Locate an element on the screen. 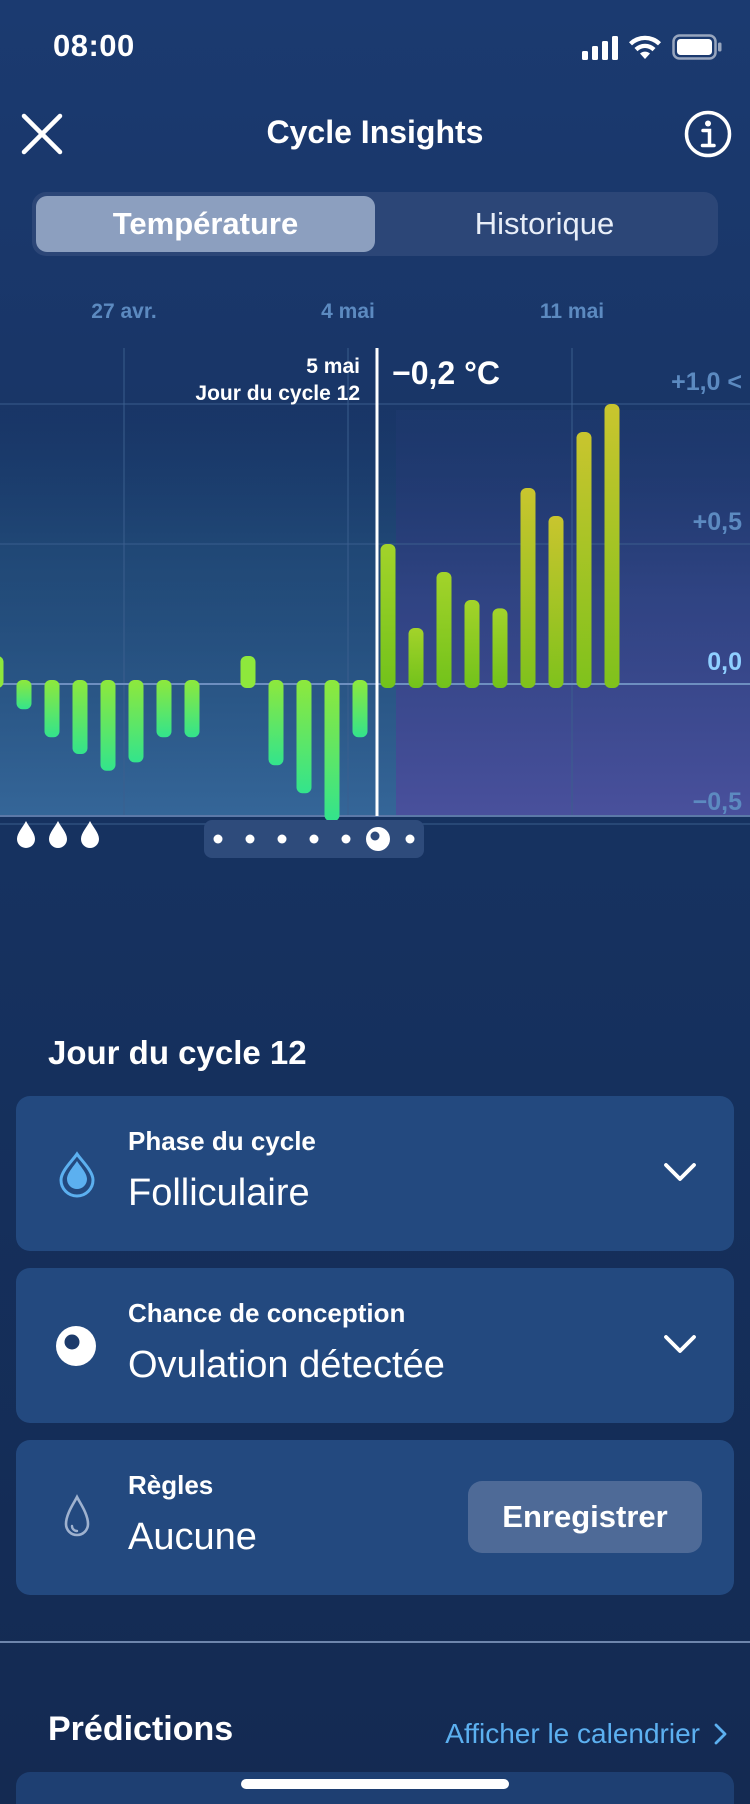  y-tick-label: +1,0 < is located at coordinates (706, 382).